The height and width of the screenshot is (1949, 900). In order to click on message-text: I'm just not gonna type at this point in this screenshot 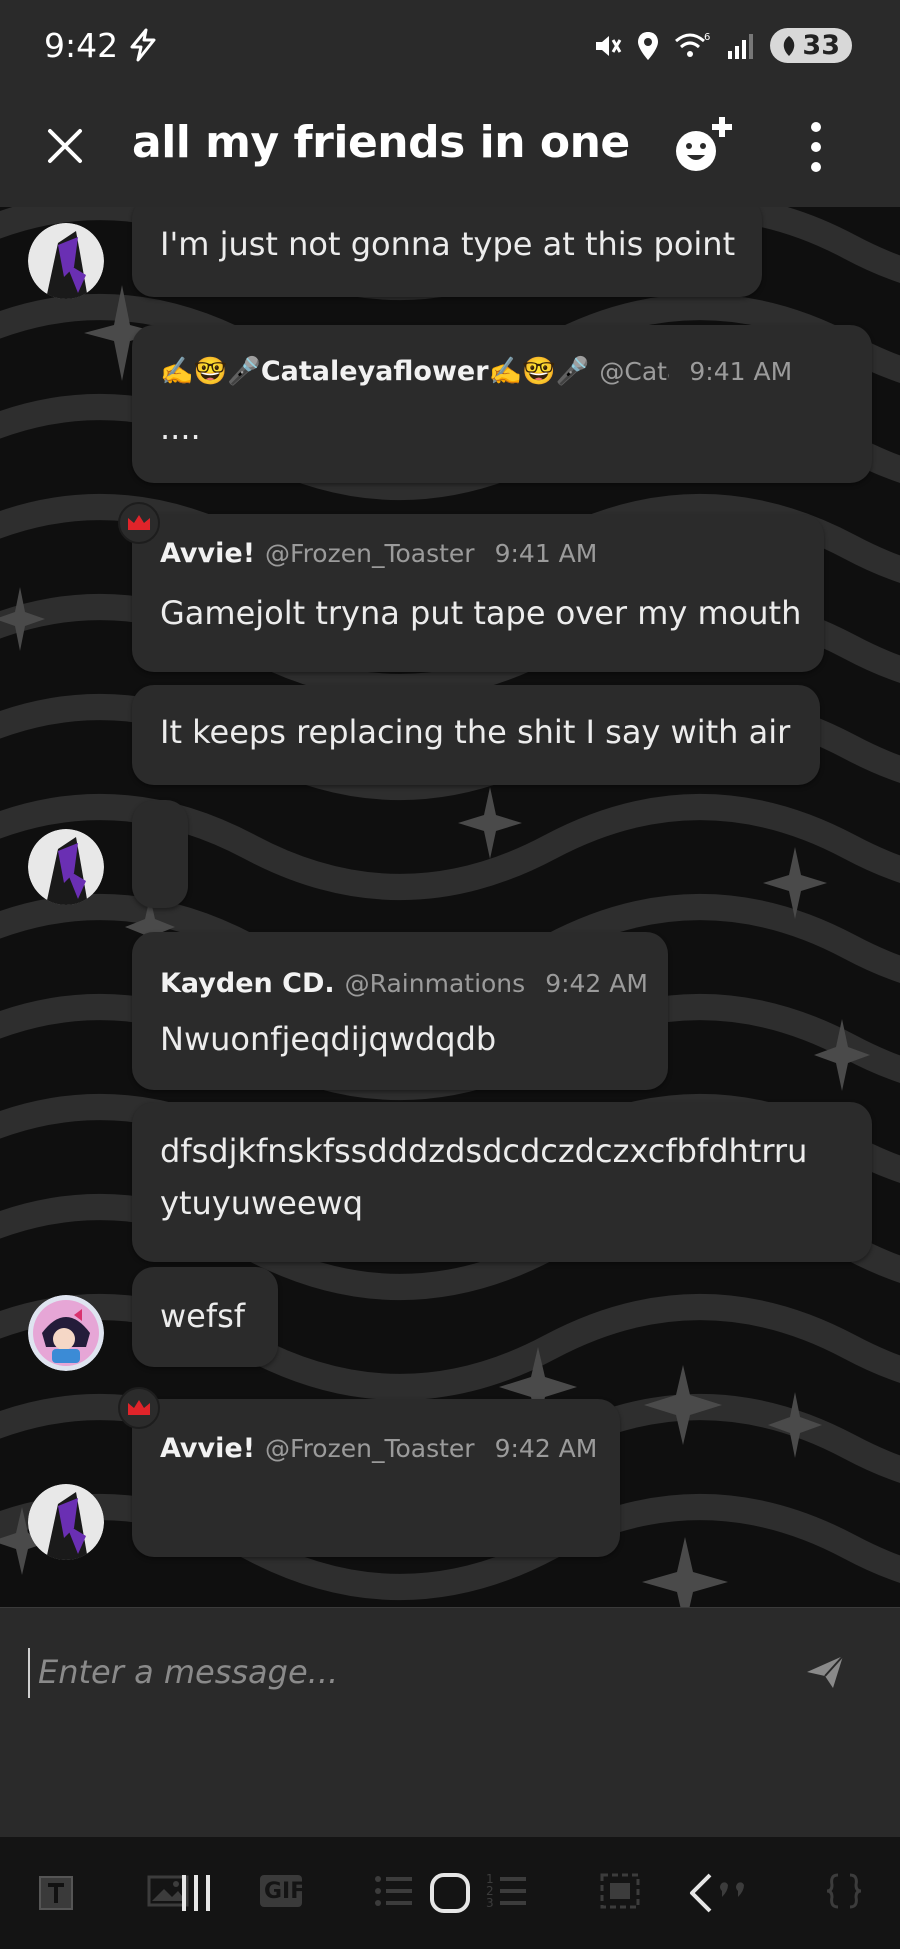, I will do `click(448, 244)`.